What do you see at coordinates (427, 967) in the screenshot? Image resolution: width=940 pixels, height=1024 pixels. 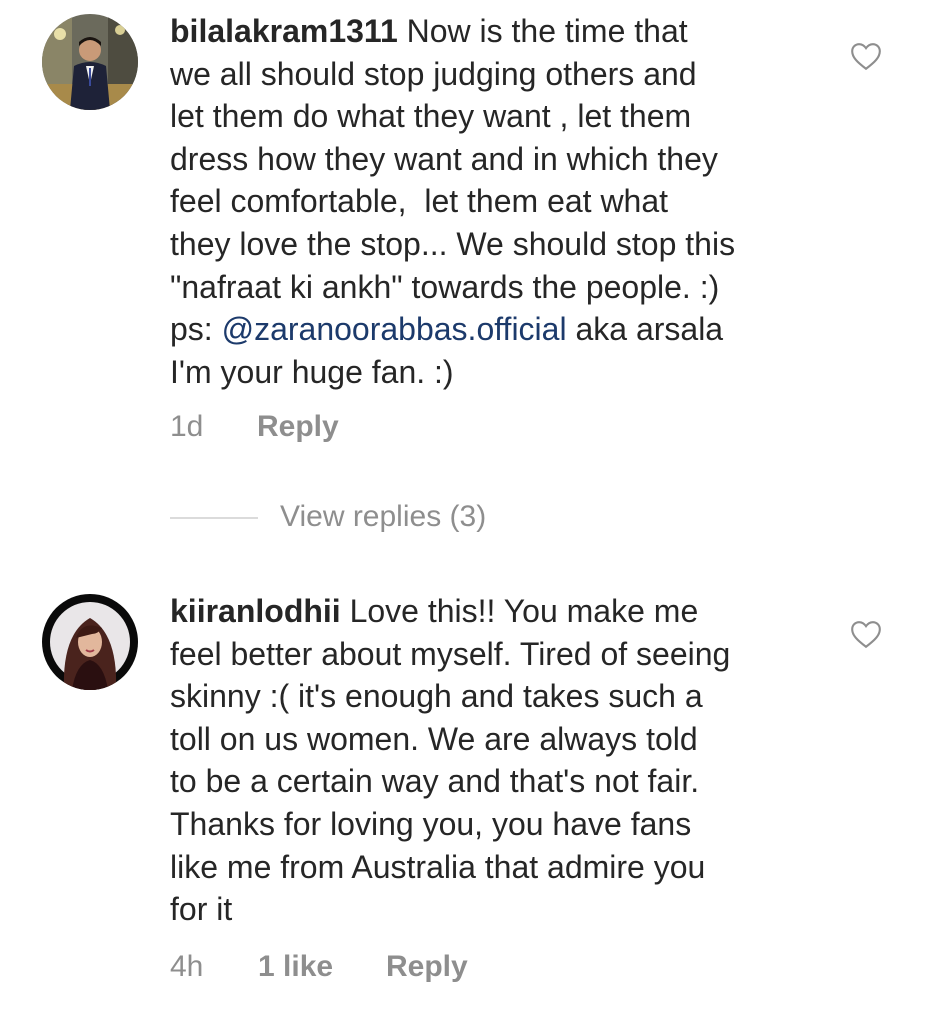 I see `comment-2-reply-button: Reply` at bounding box center [427, 967].